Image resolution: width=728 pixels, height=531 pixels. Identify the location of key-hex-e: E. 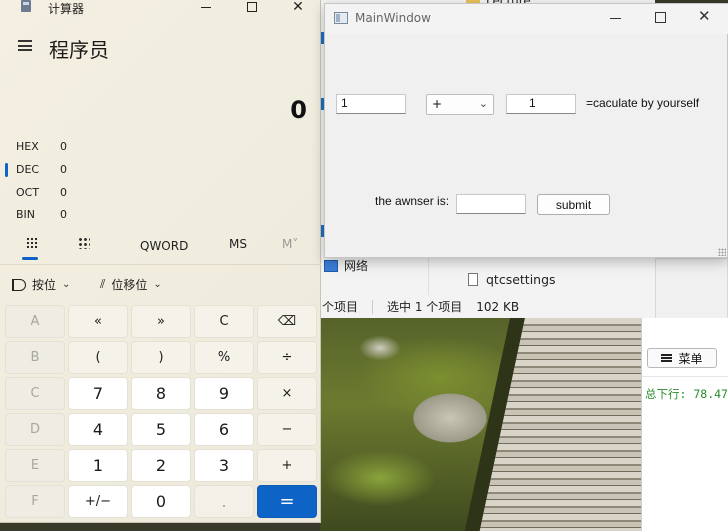
(35, 465).